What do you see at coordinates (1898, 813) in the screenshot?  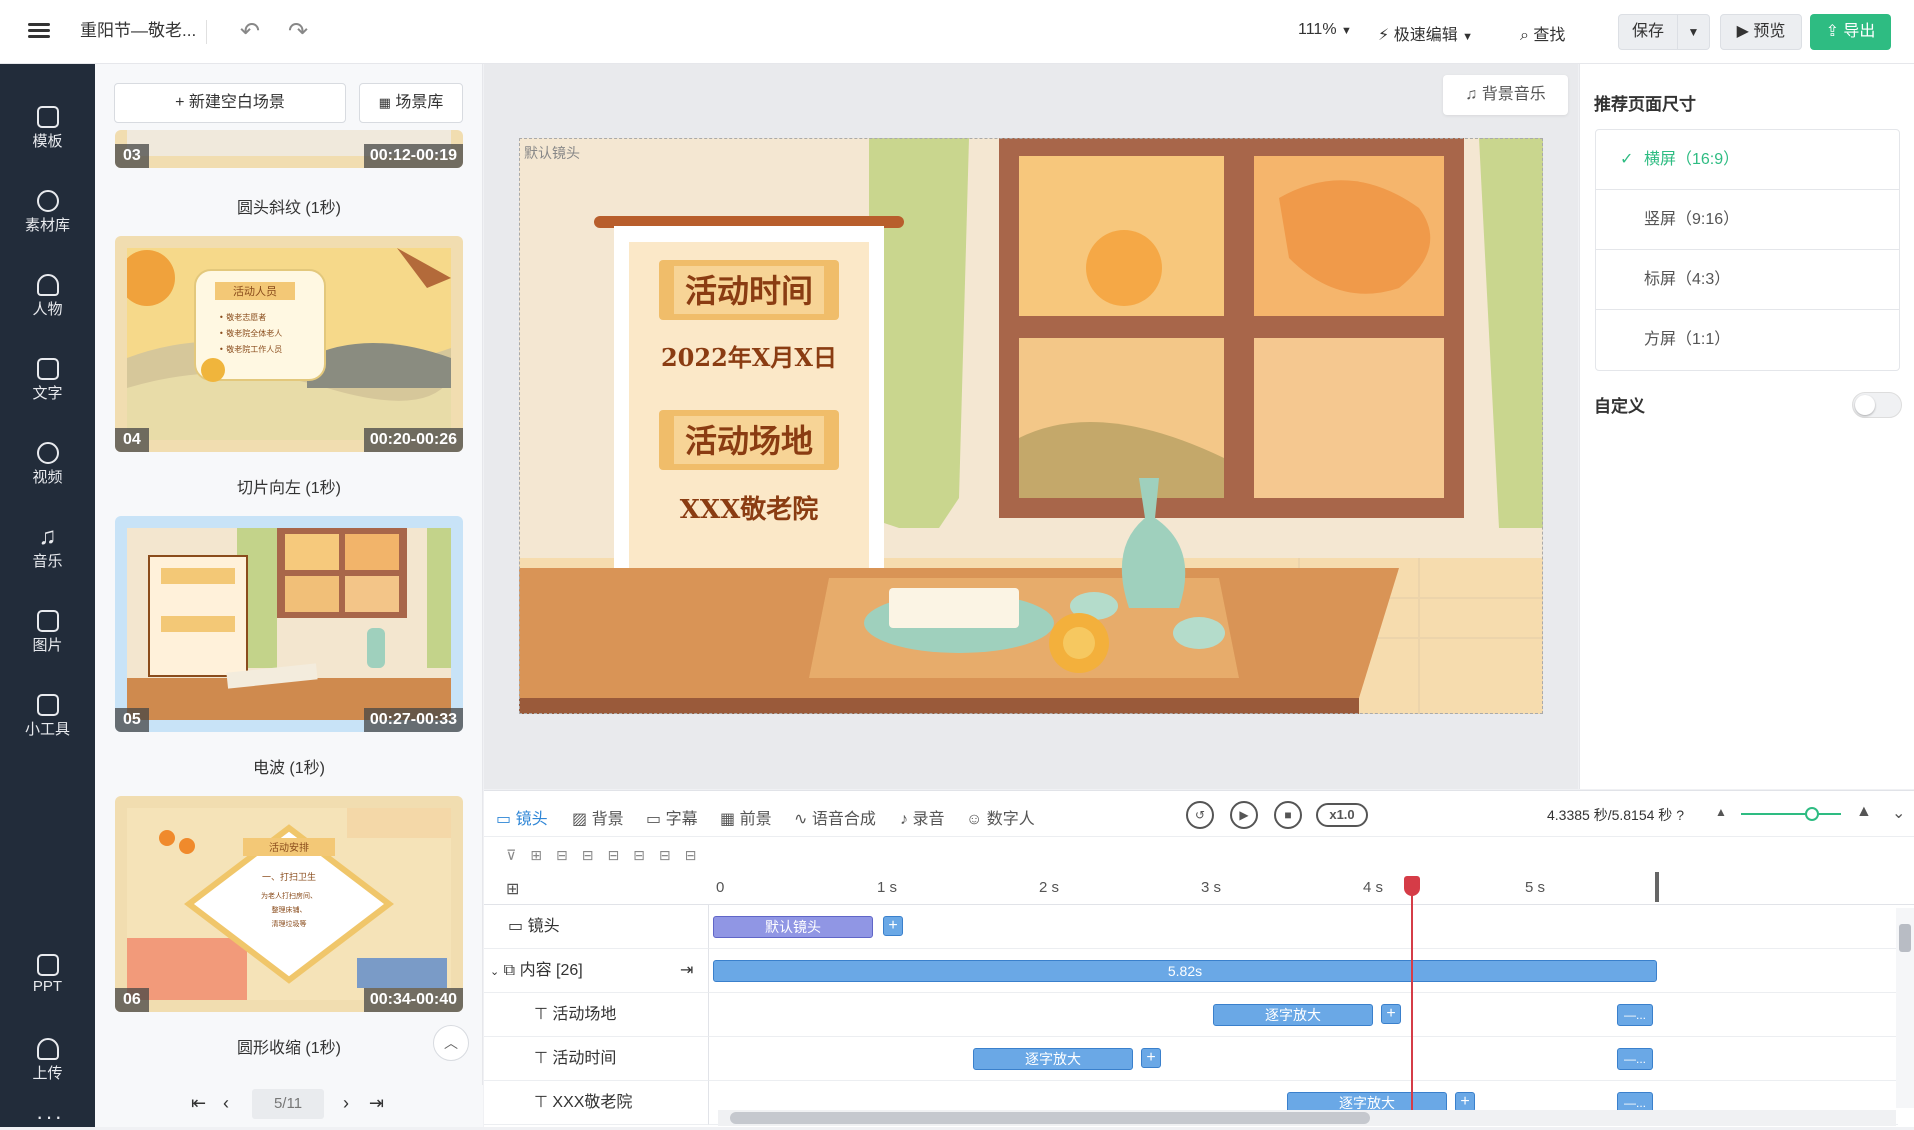 I see `collapse-icon: ⌄` at bounding box center [1898, 813].